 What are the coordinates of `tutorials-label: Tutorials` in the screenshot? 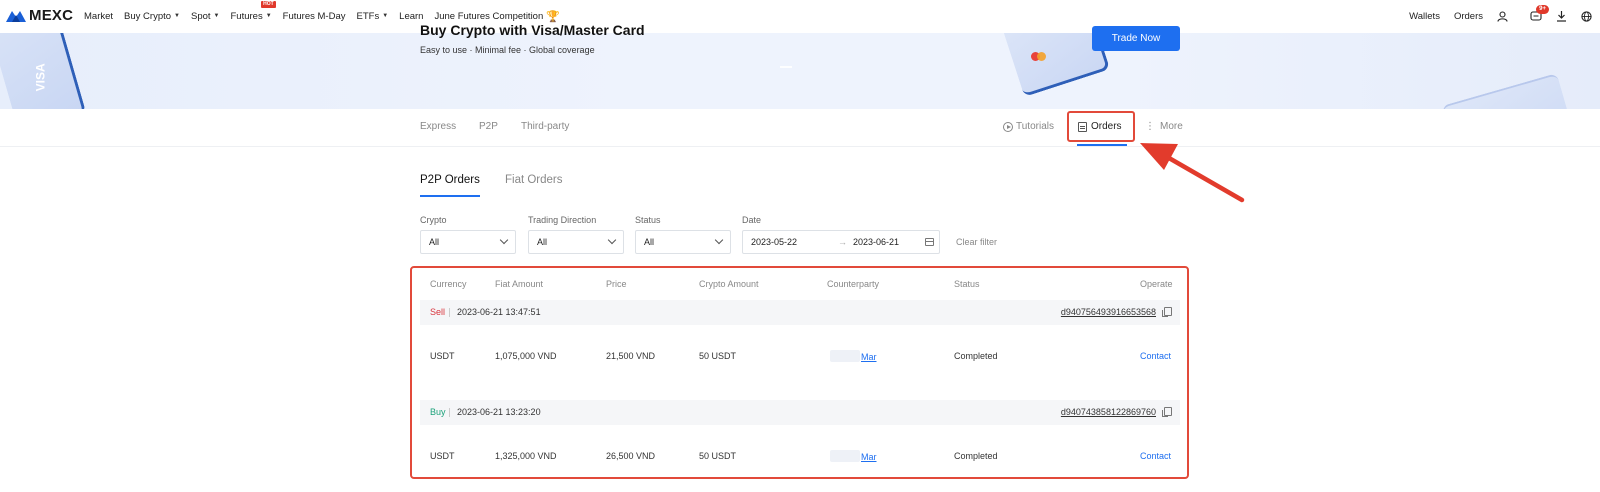 It's located at (1035, 126).